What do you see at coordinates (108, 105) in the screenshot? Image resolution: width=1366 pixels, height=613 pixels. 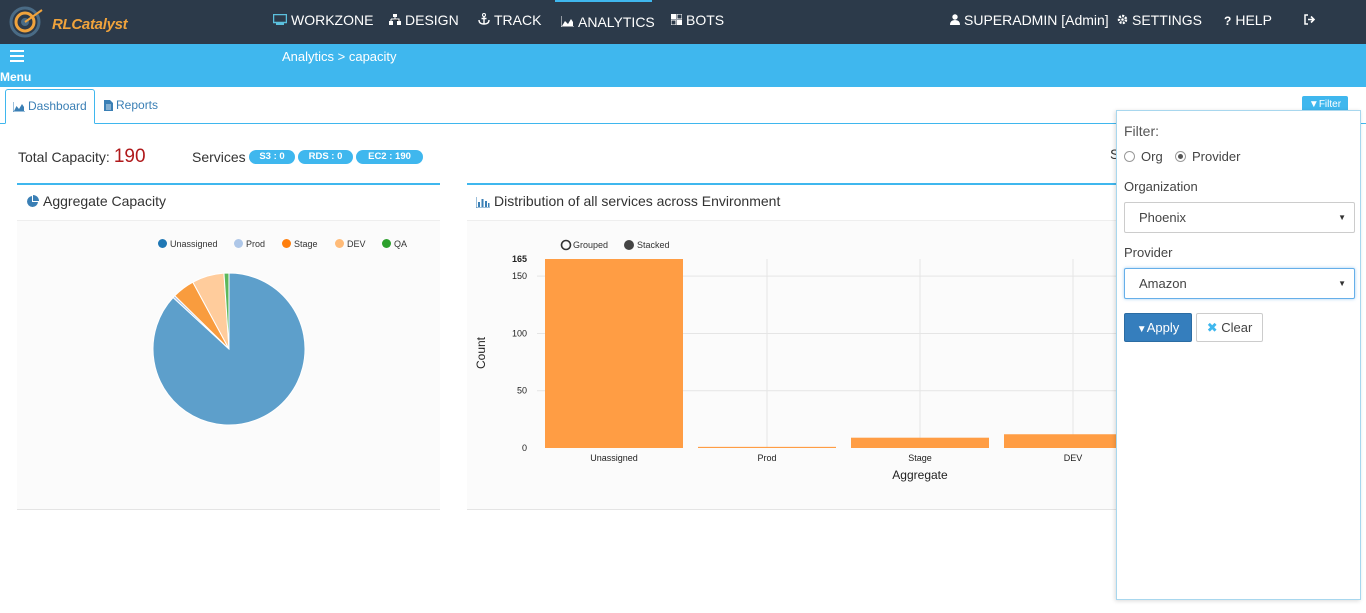 I see `file-icon` at bounding box center [108, 105].